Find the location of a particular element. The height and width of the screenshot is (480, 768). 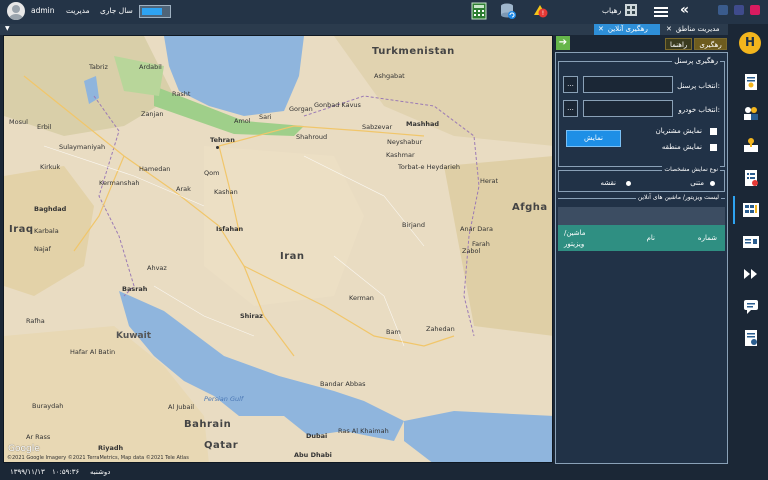

current-year-label: سال جاری is located at coordinates (116, 10).